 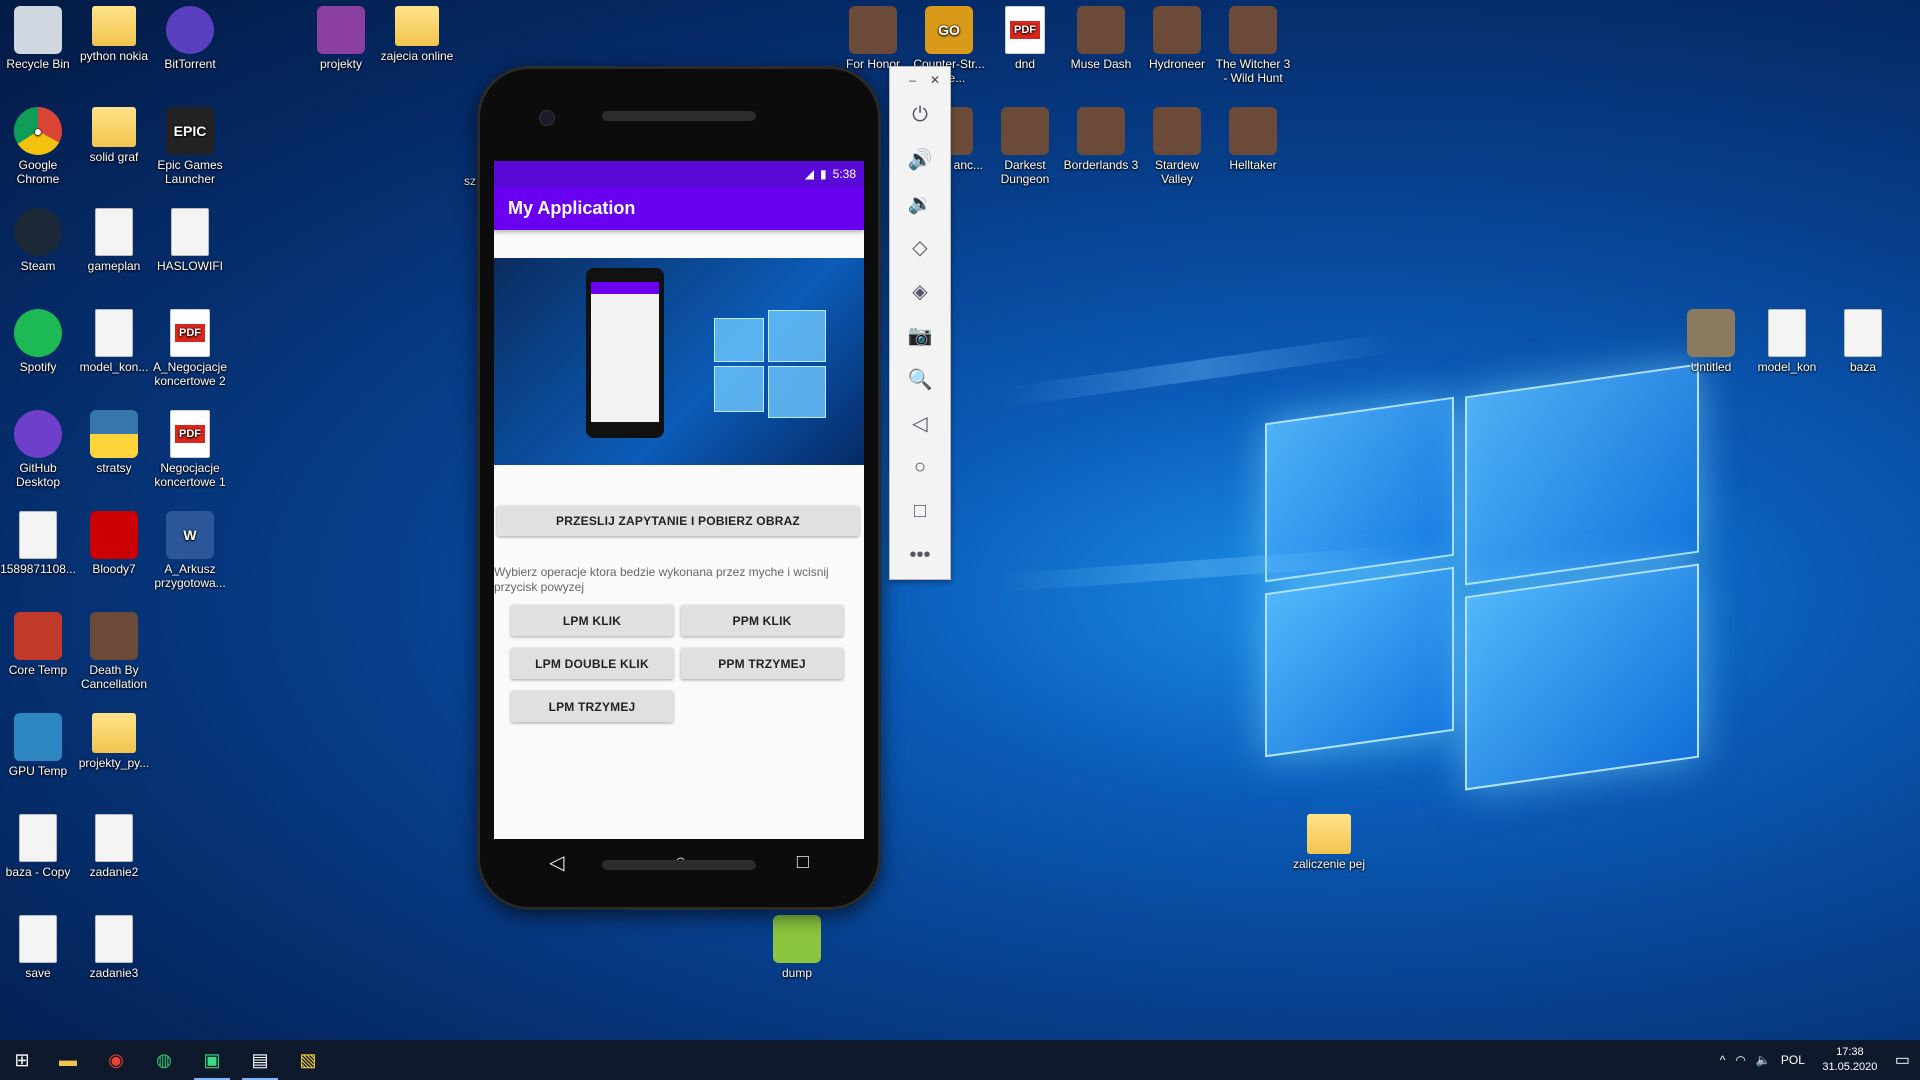 I want to click on python-icon, so click(x=114, y=434).